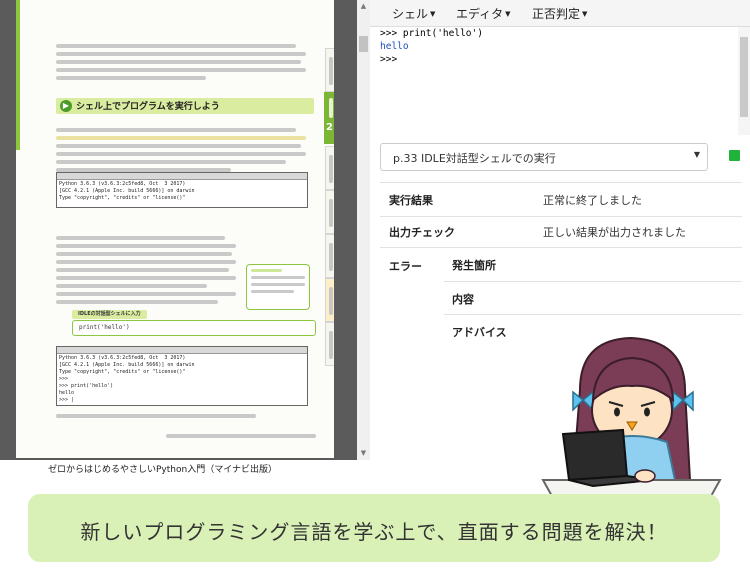 The image size is (750, 575). I want to click on exec-result-value: 正常に終了しました, so click(592, 200).